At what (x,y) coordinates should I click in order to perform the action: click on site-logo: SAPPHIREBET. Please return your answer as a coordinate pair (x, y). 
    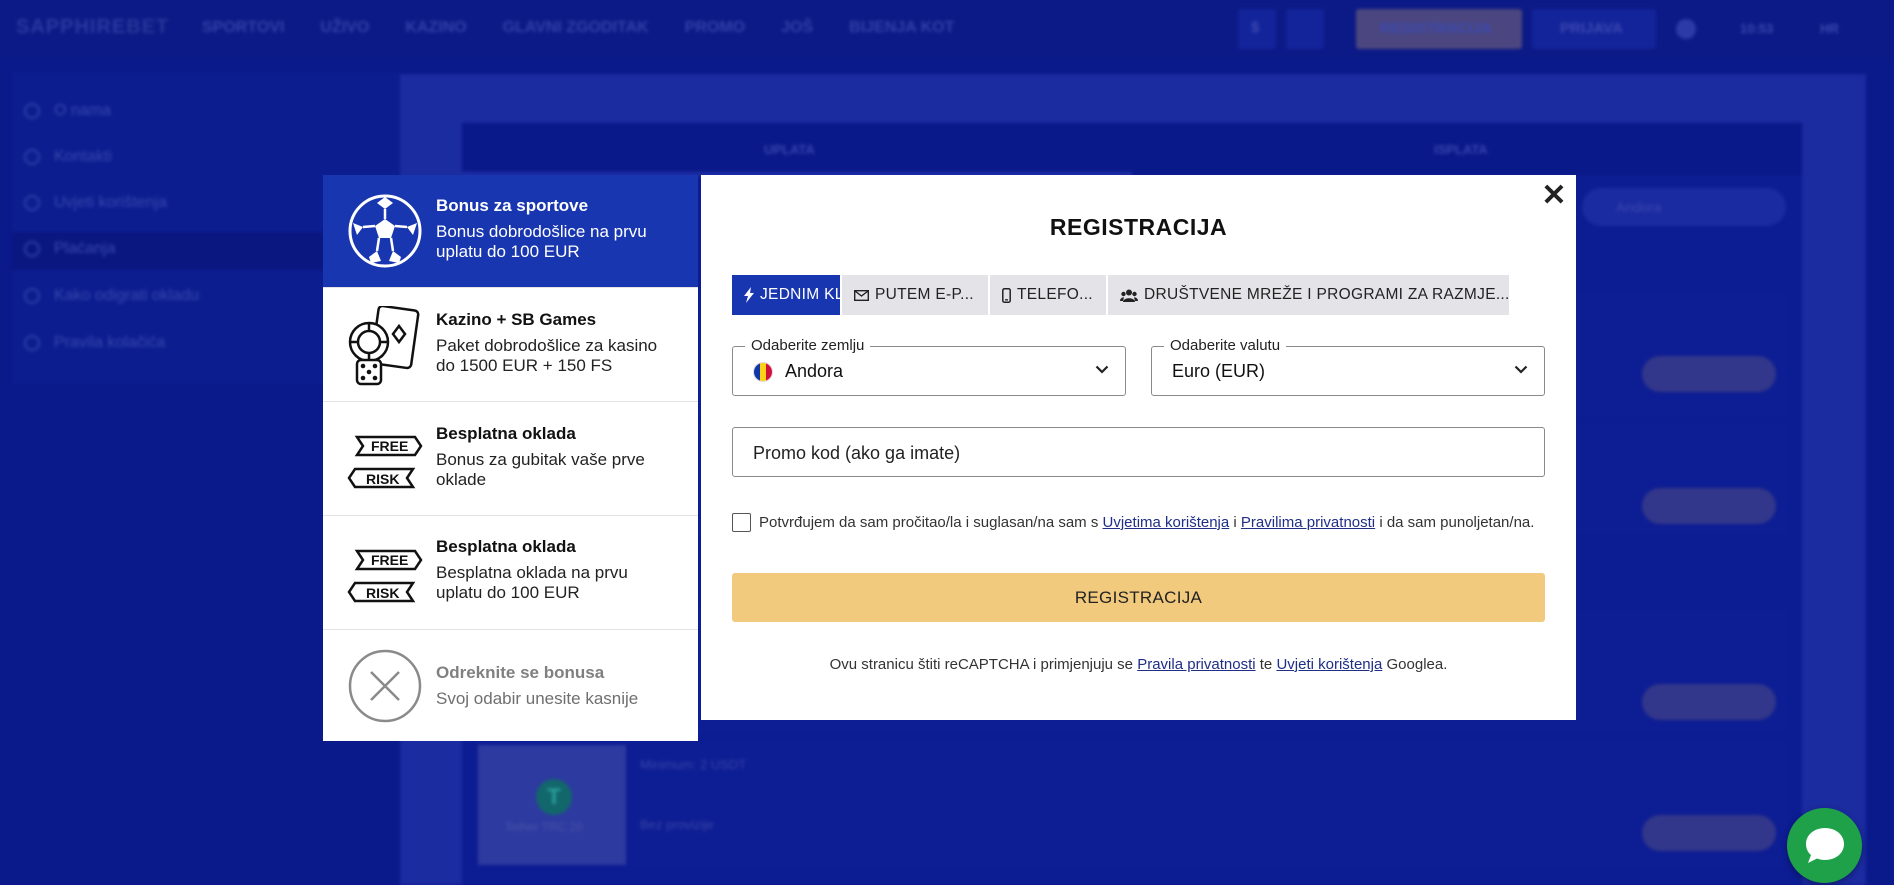
    Looking at the image, I should click on (92, 27).